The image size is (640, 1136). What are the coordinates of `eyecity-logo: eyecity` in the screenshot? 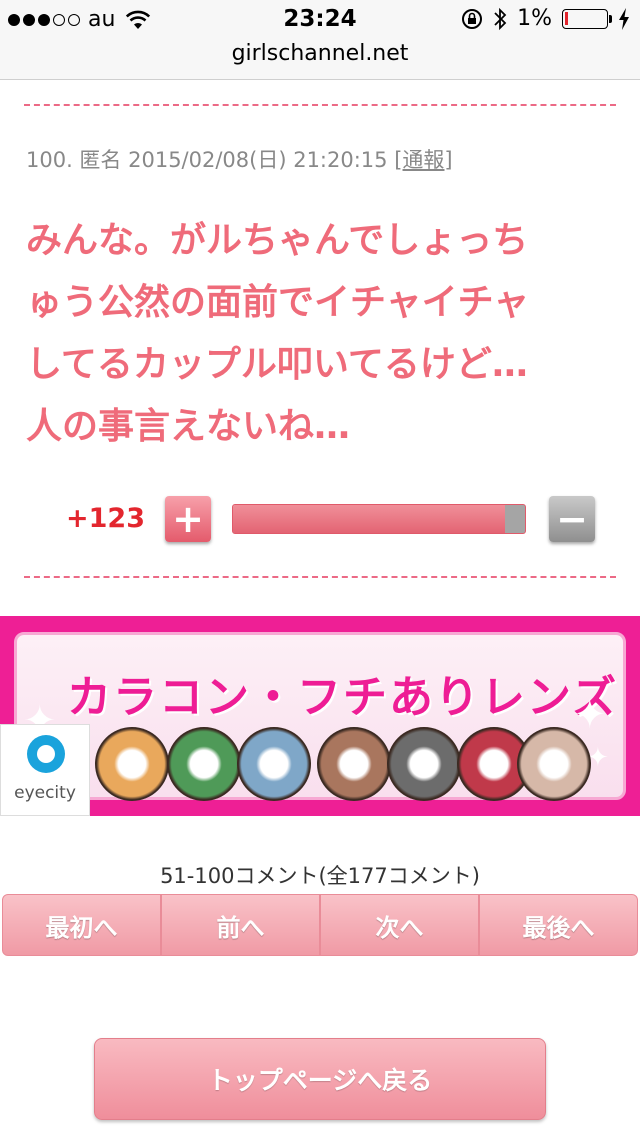 It's located at (45, 770).